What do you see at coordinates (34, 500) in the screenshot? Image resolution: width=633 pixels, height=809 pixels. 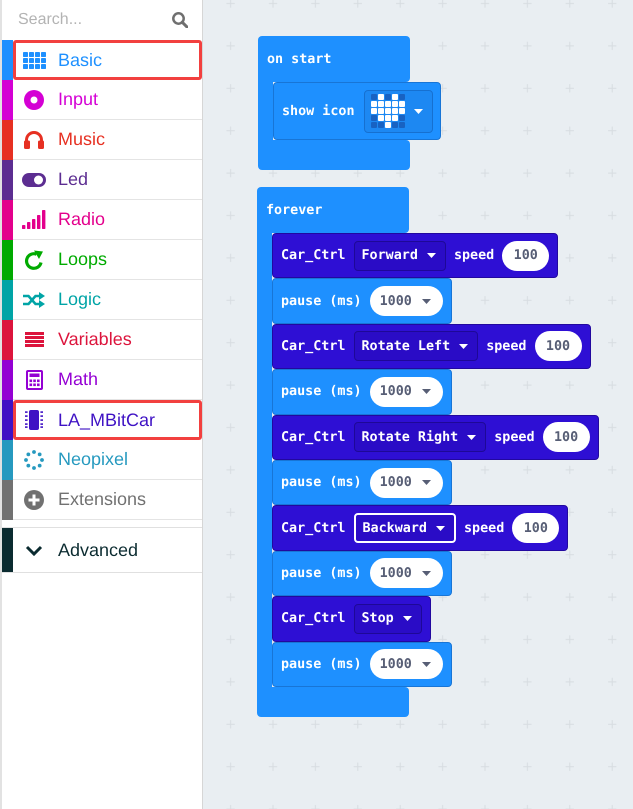 I see `plus-circle-icon` at bounding box center [34, 500].